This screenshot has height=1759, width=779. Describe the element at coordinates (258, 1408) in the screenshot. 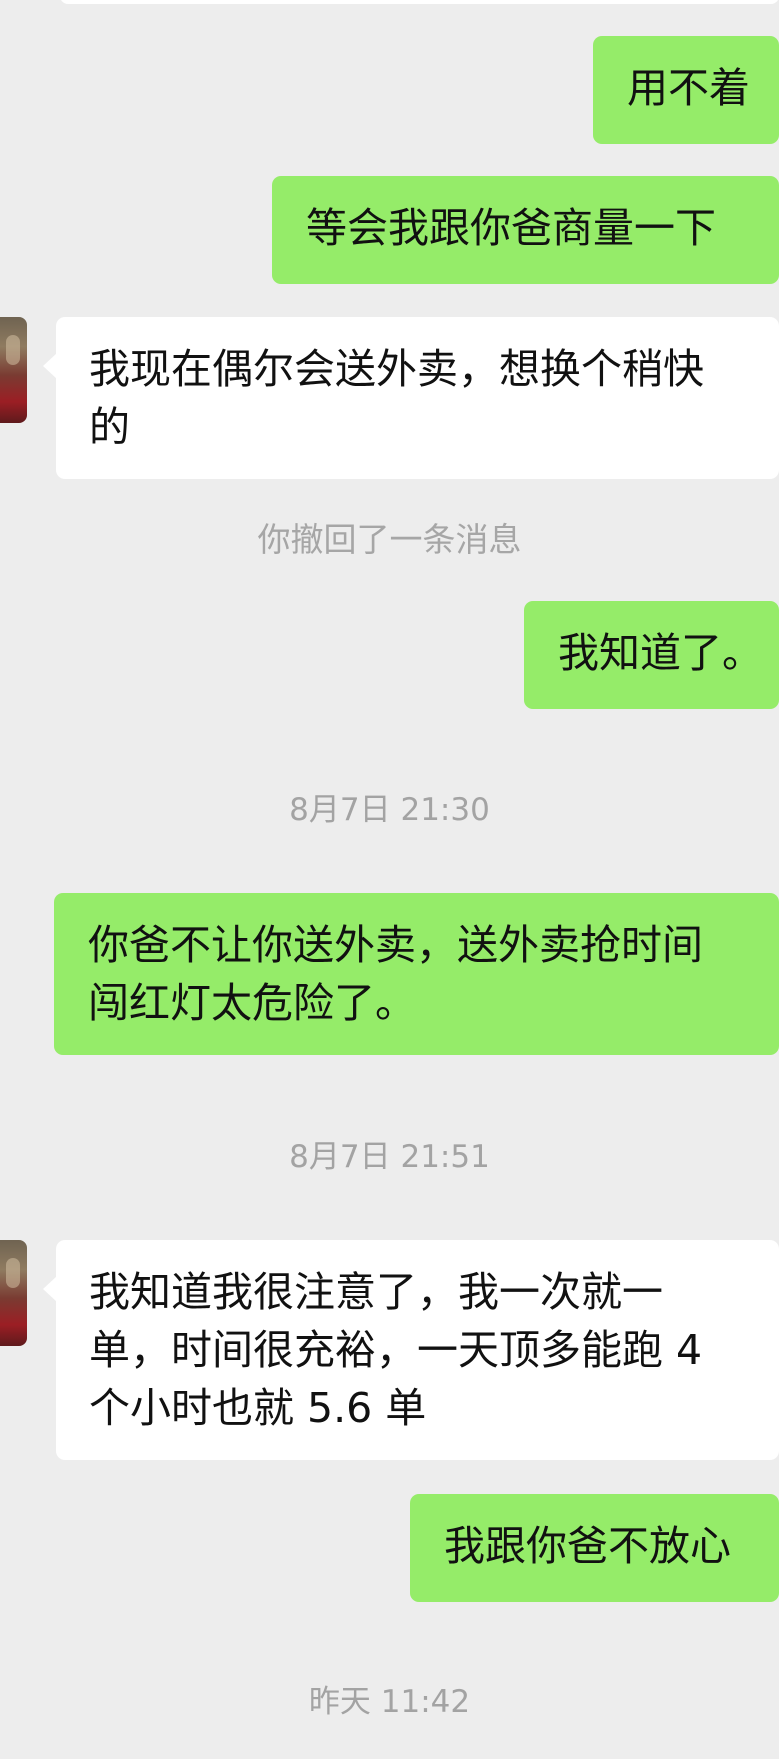

I see `message-text-line: 个小时也就 5.6 单` at that location.